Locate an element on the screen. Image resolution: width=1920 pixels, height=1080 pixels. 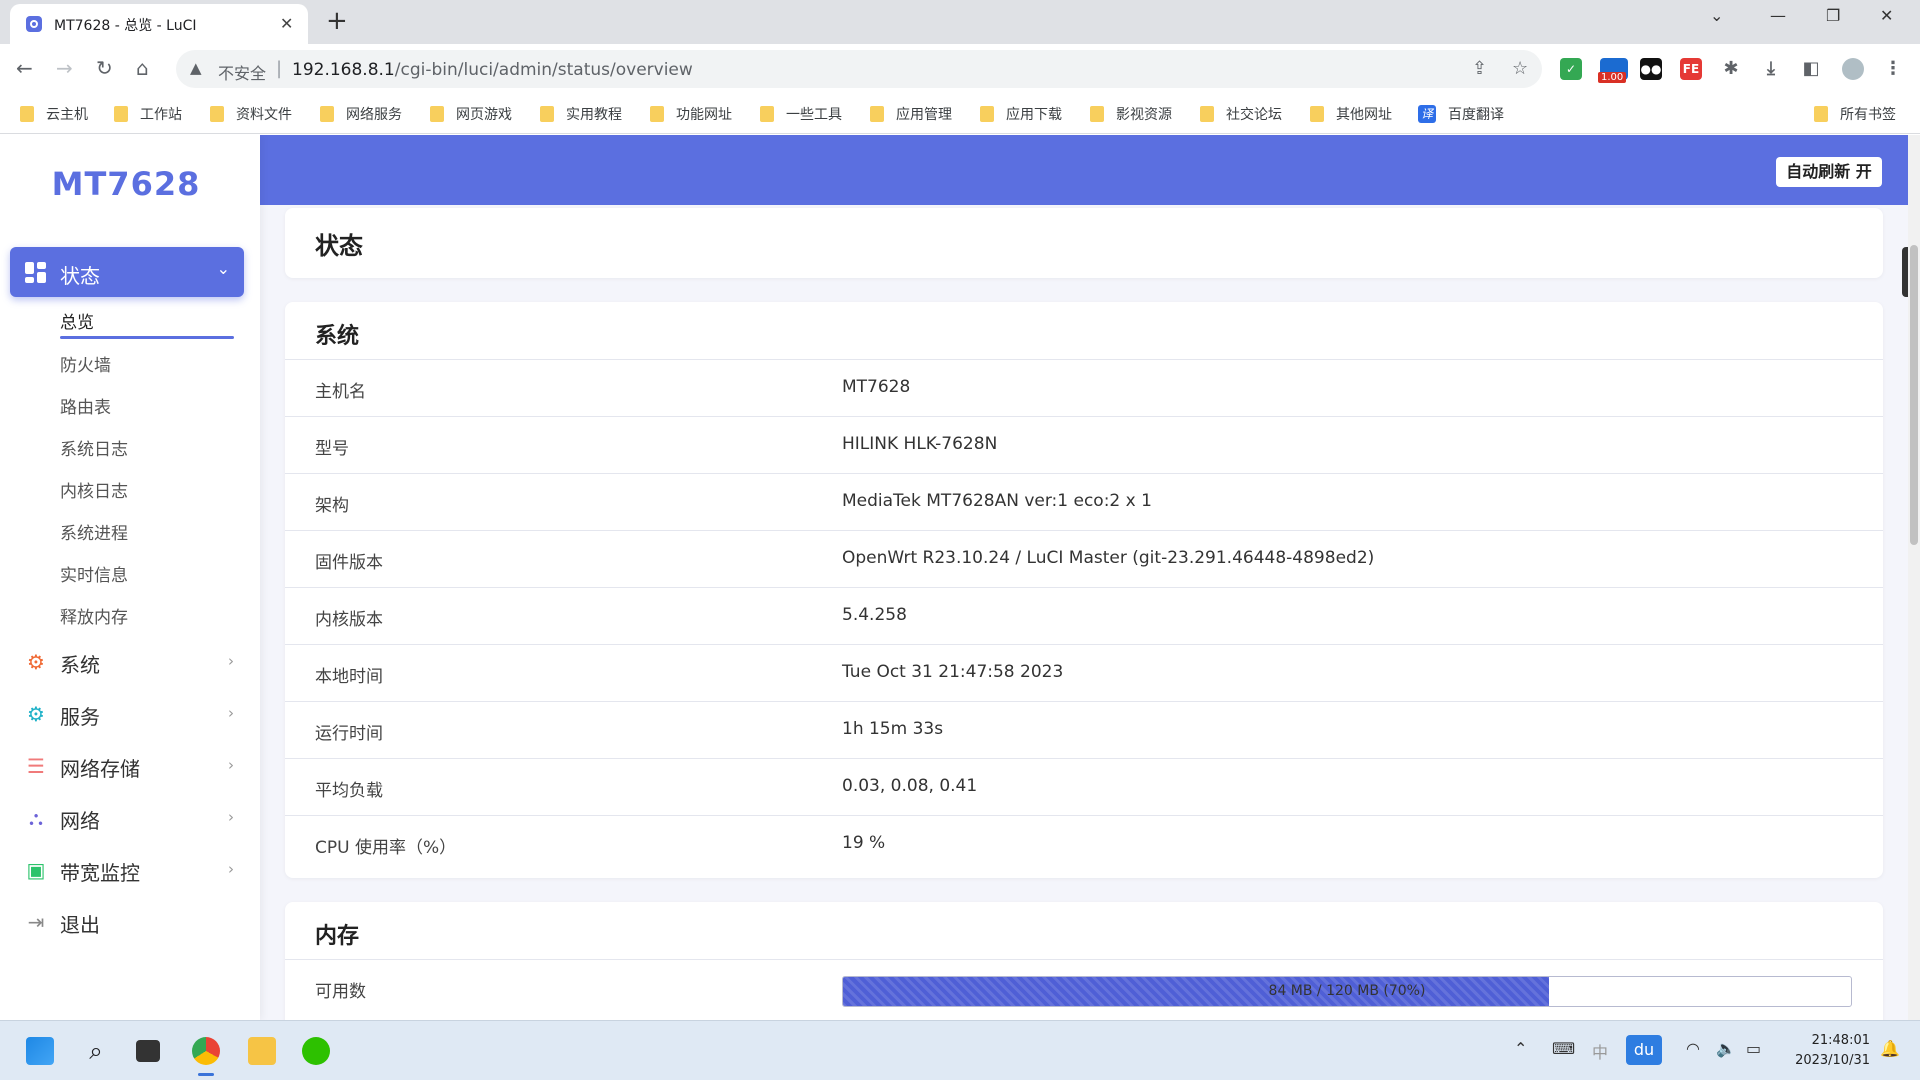
sidebar-sub-firewall: 防火墙 is located at coordinates (85, 363).